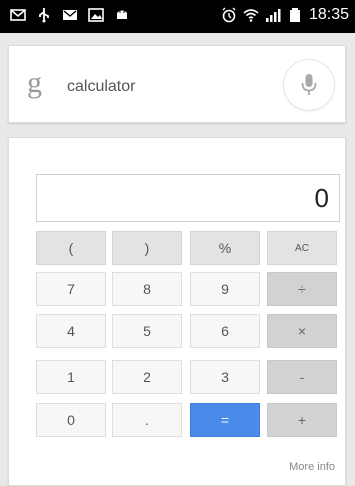 Image resolution: width=355 pixels, height=486 pixels. I want to click on key-3: 3, so click(225, 377).